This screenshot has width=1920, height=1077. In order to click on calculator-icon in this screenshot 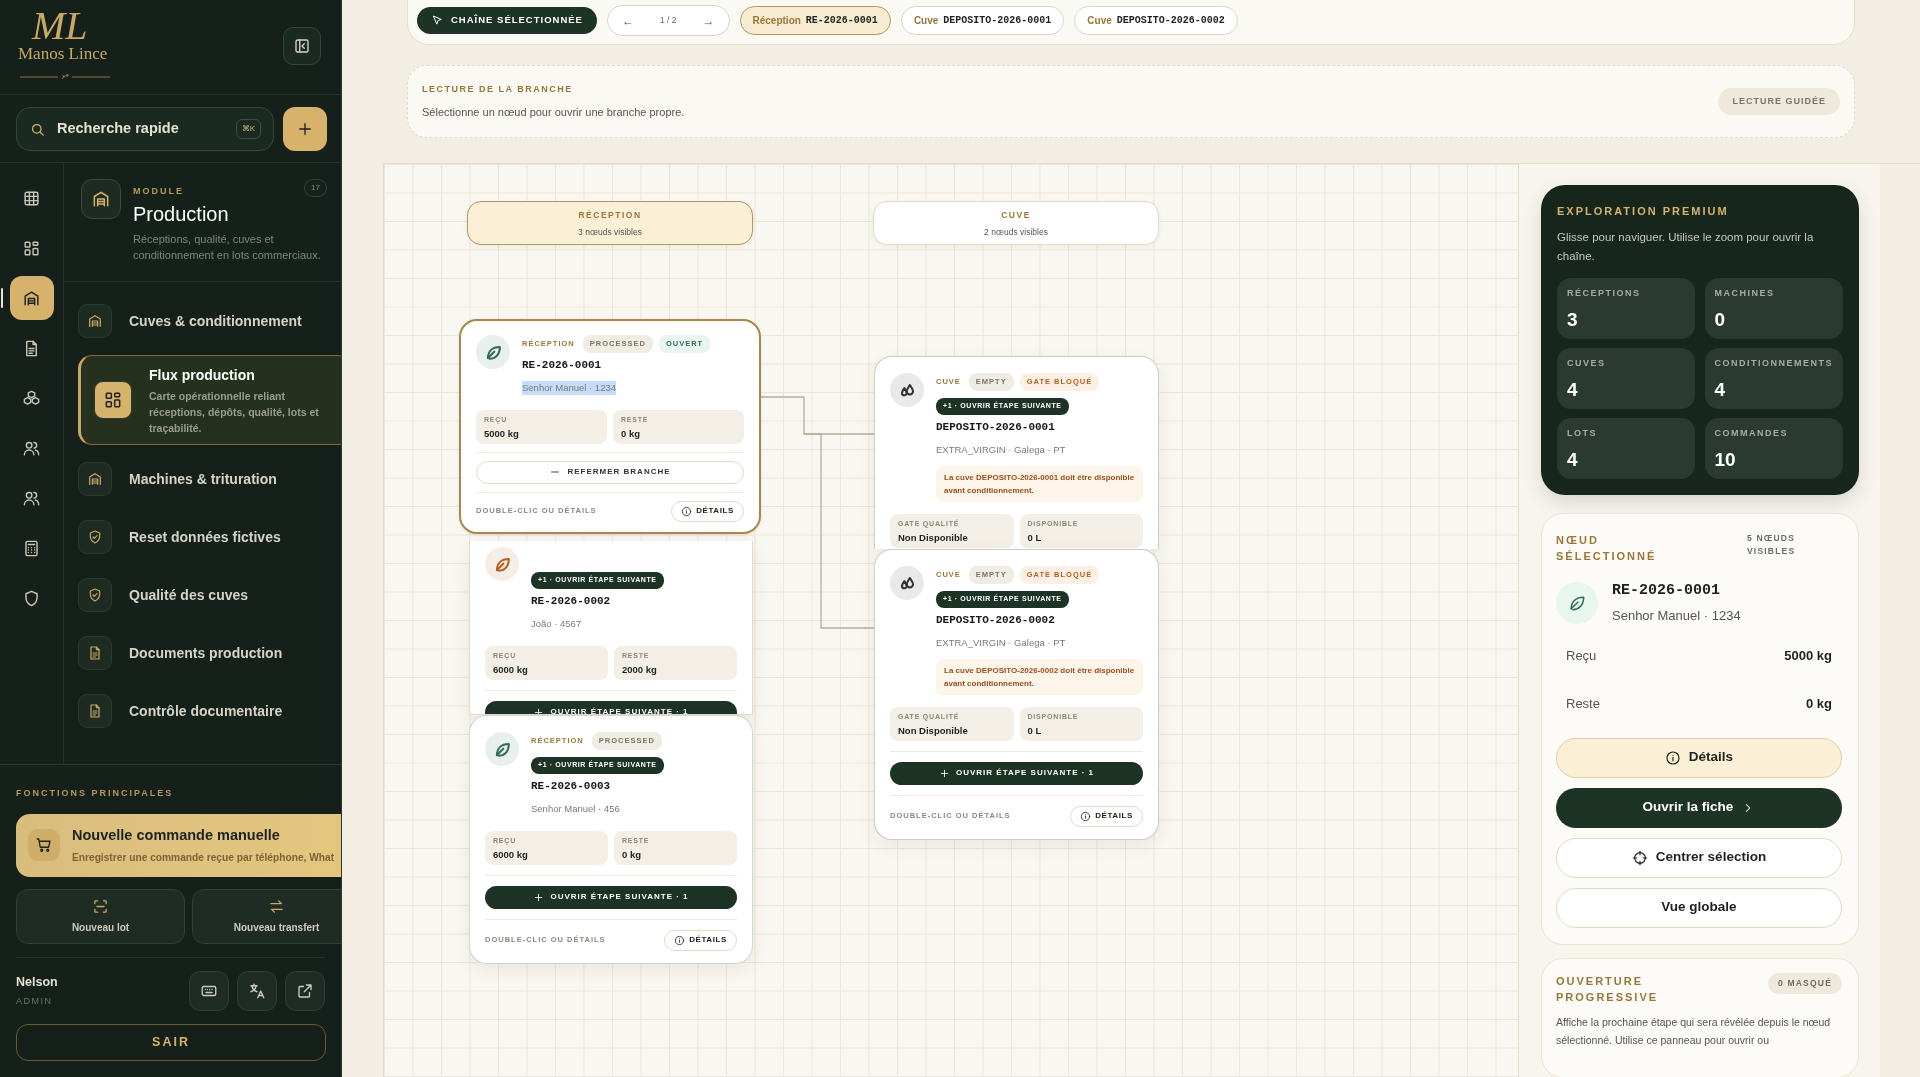, I will do `click(31, 548)`.